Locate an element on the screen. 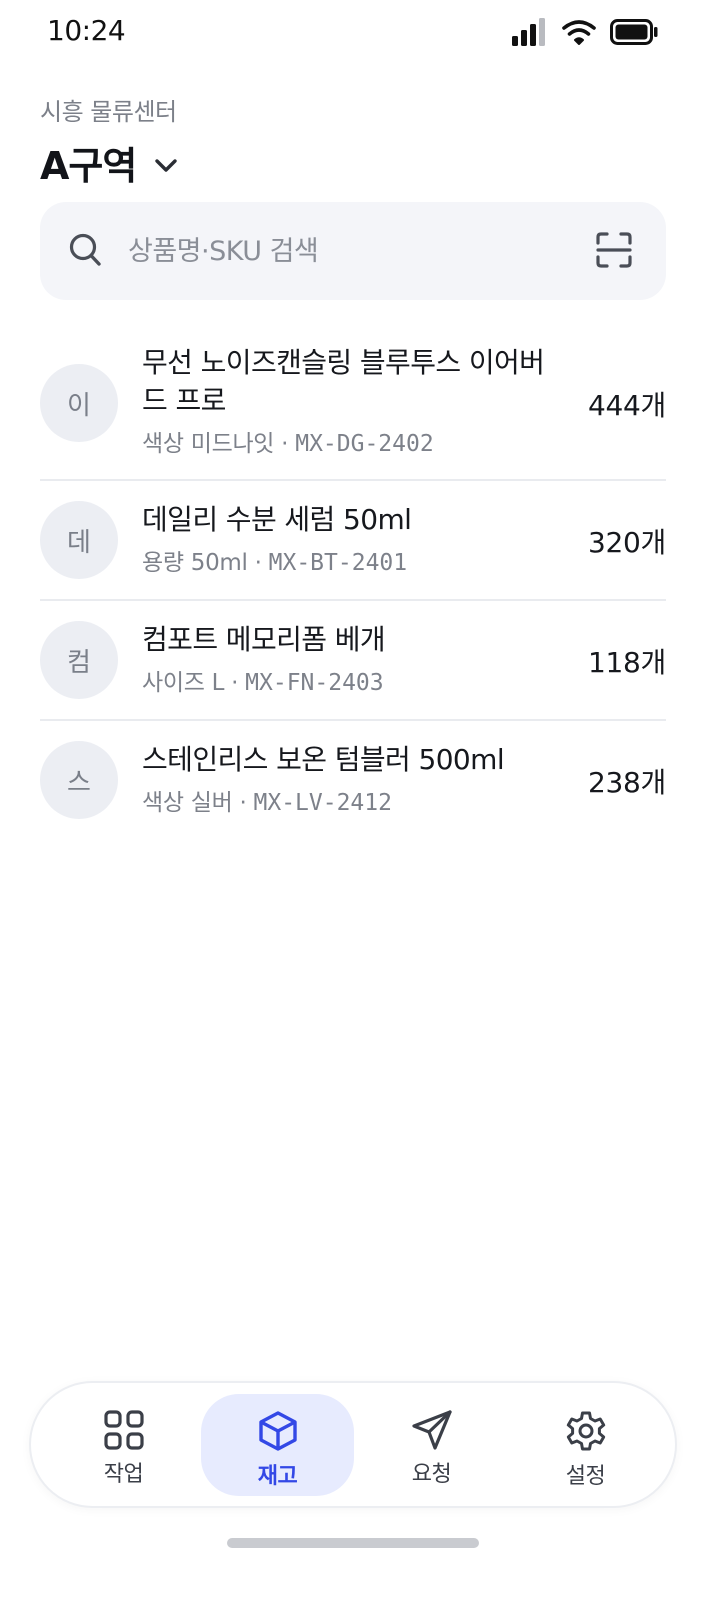 This screenshot has height=1600, width=720. bottom-tab-bar: 작업 재고 요청 설정 is located at coordinates (353, 1444).